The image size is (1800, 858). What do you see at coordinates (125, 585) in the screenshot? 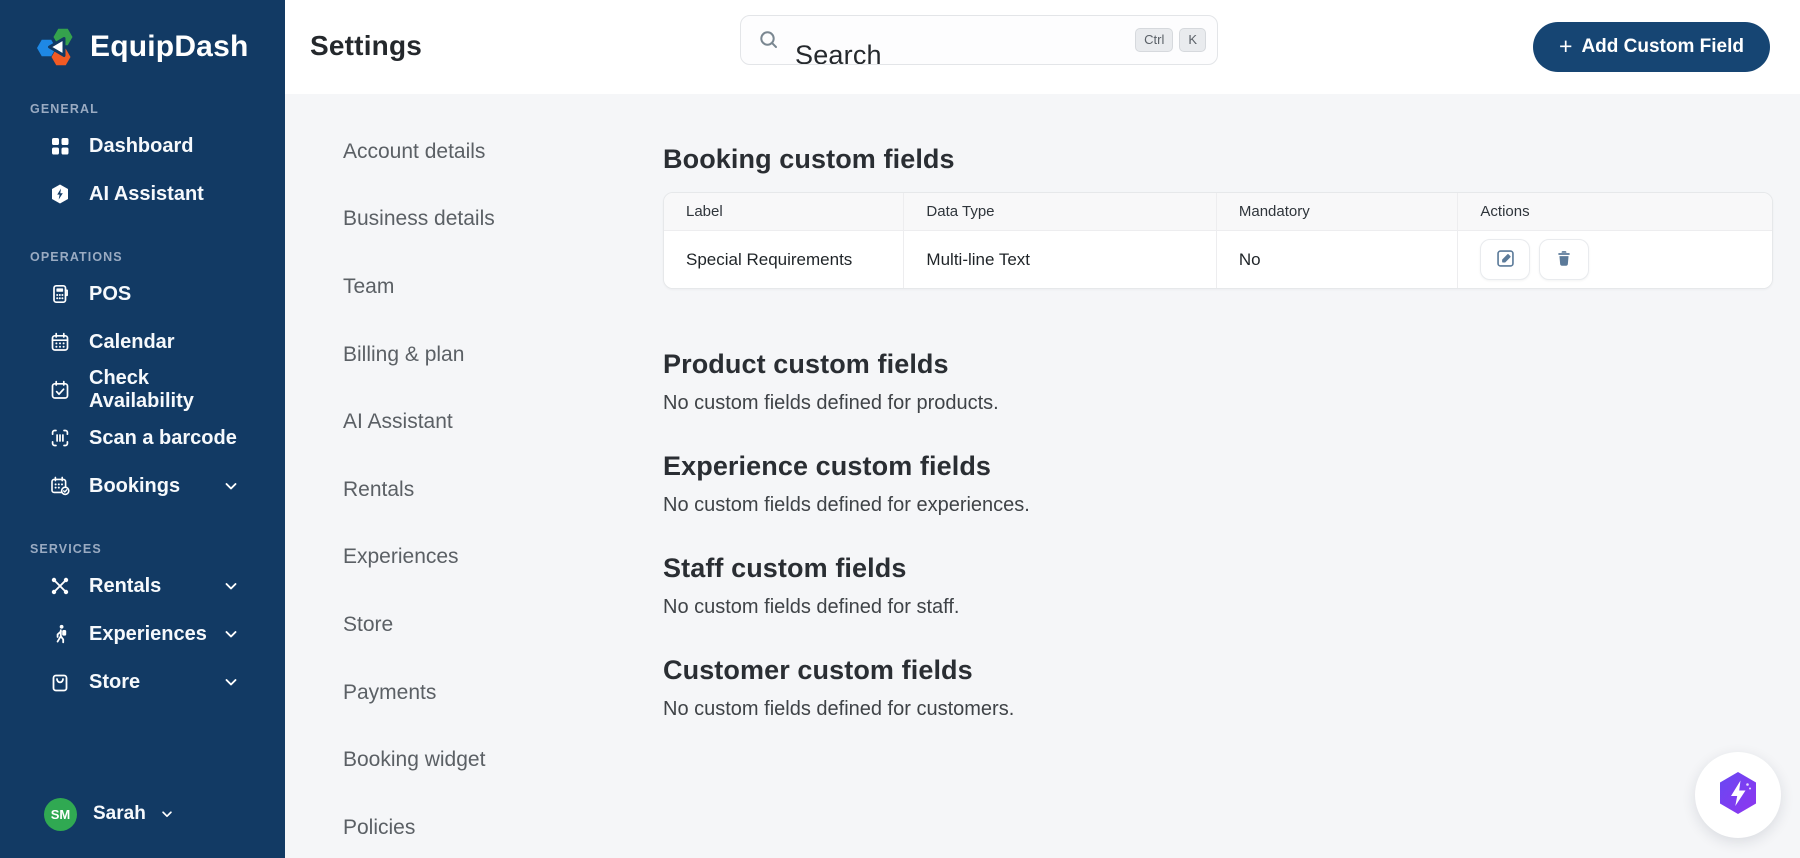
I see `sidebar-item-label: Rentals` at bounding box center [125, 585].